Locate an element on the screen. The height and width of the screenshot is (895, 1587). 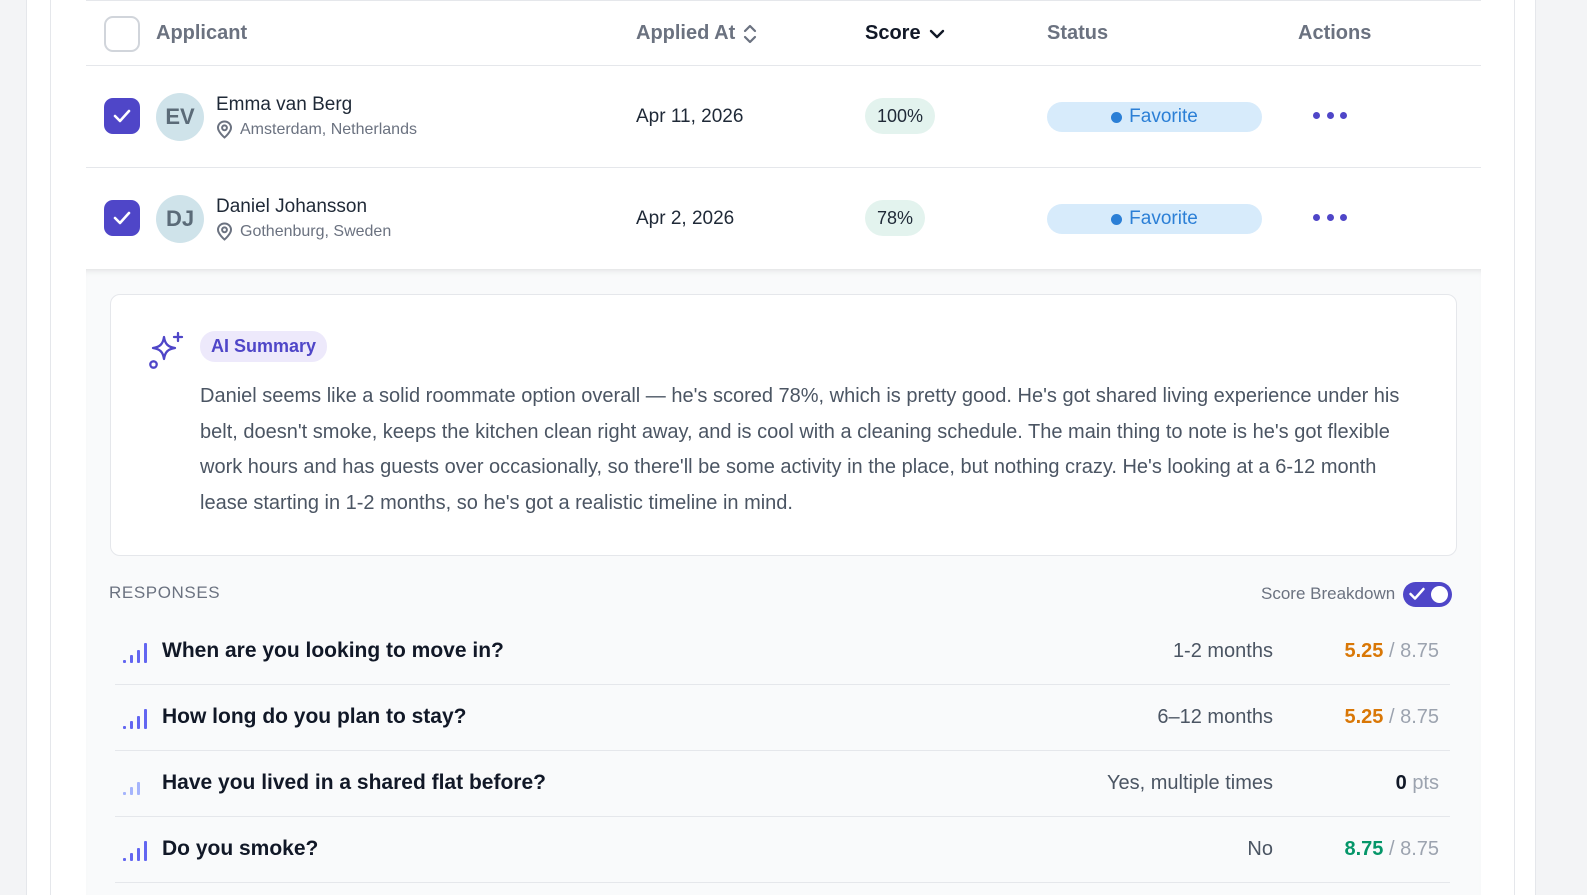
response-answer: Yes, multiple times is located at coordinates (1190, 783).